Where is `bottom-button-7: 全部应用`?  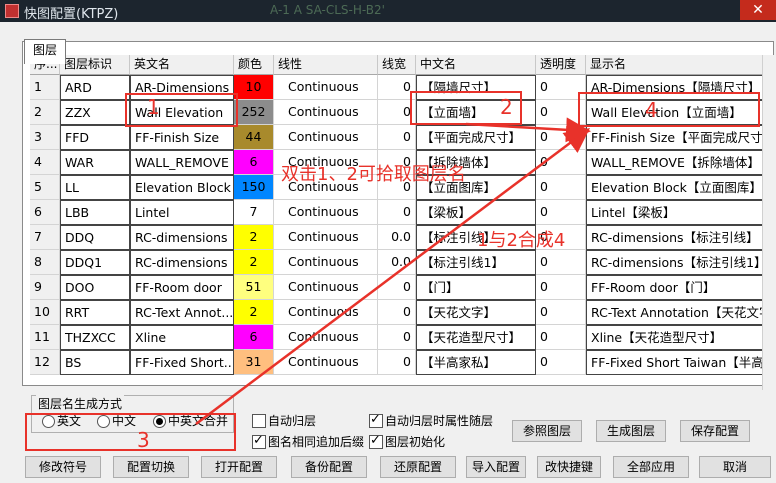
bottom-button-7: 全部应用 is located at coordinates (651, 467).